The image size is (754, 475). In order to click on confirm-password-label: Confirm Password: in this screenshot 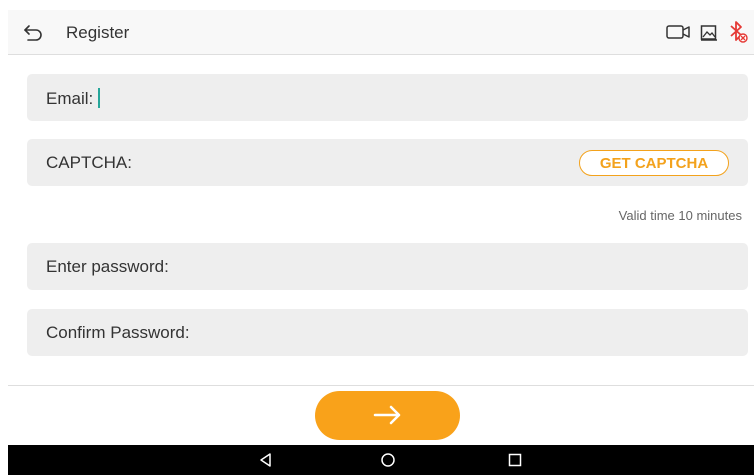, I will do `click(118, 332)`.